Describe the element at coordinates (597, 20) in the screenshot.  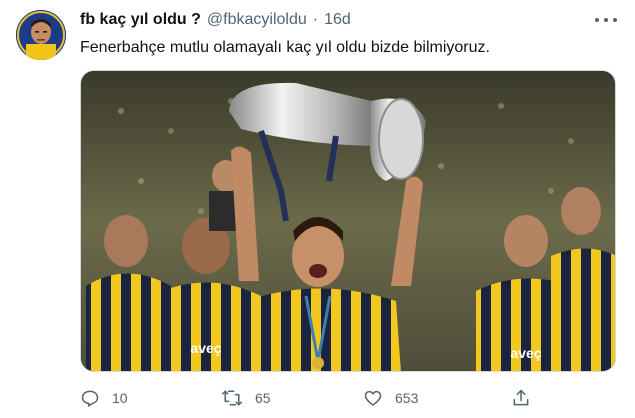
I see `more-horizontal-icon` at that location.